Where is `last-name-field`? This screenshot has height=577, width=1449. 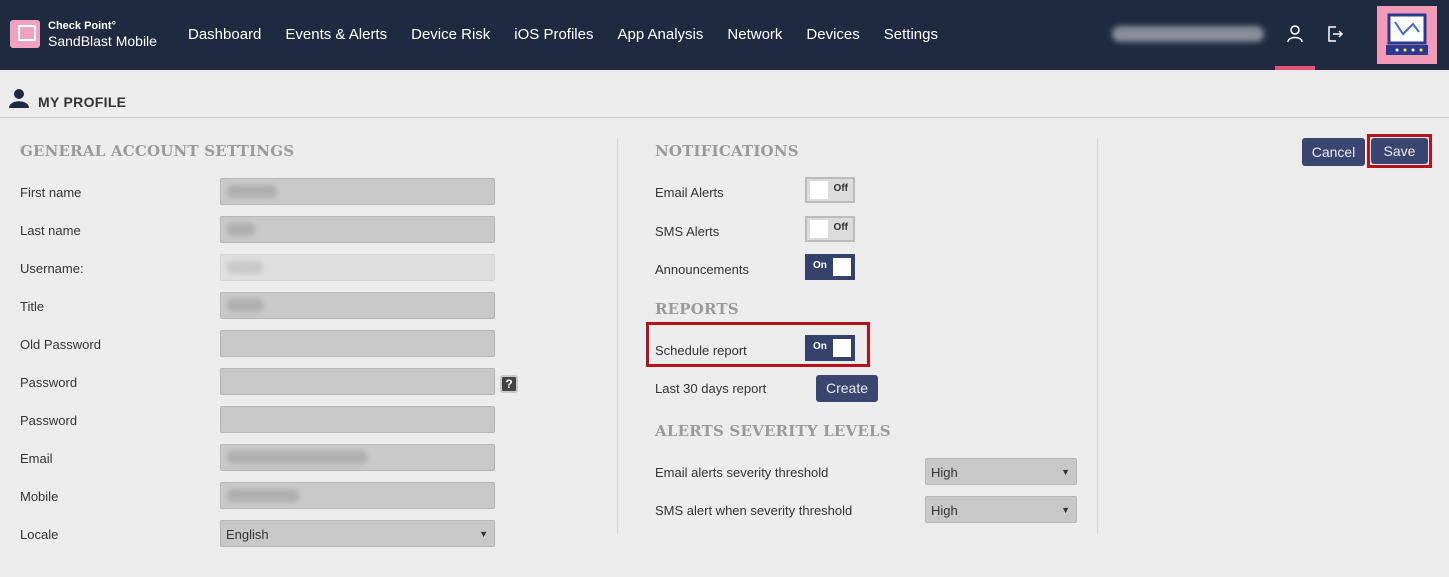 last-name-field is located at coordinates (357, 229).